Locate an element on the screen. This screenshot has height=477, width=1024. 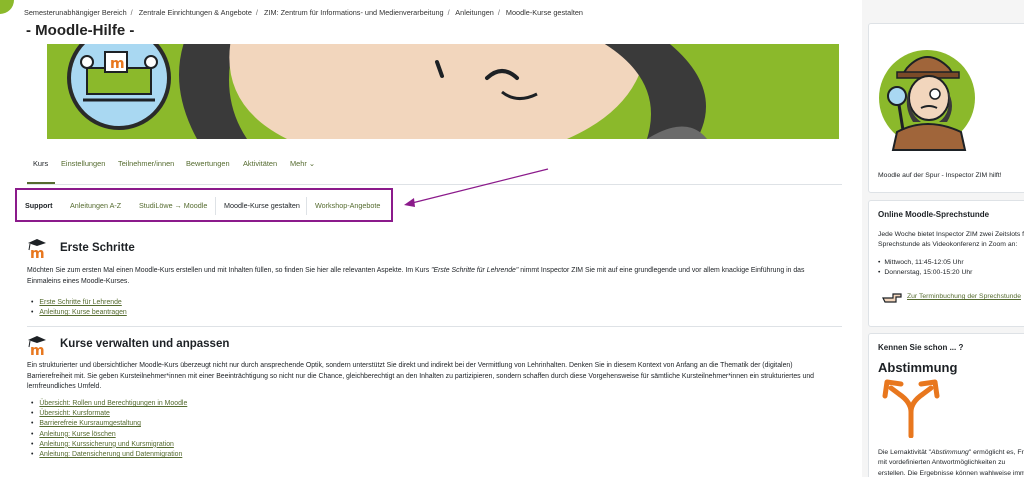
list-item: Anleitung: Kurse löschen is located at coordinates (109, 435).